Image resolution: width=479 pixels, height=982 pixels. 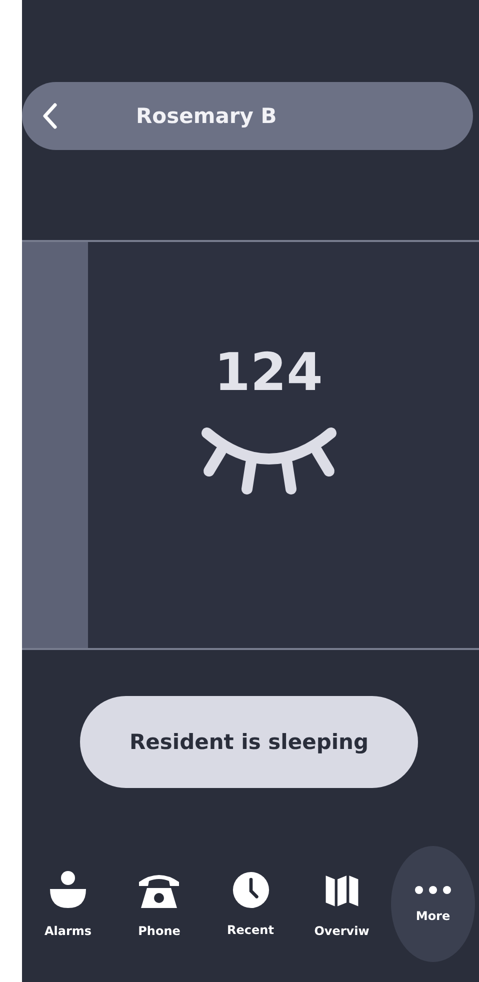 I want to click on resident-name: Rosemary B, so click(x=206, y=116).